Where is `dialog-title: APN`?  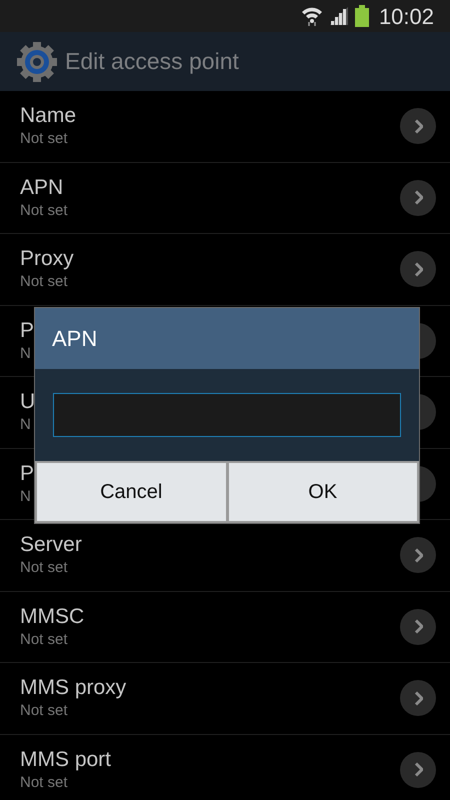
dialog-title: APN is located at coordinates (75, 339).